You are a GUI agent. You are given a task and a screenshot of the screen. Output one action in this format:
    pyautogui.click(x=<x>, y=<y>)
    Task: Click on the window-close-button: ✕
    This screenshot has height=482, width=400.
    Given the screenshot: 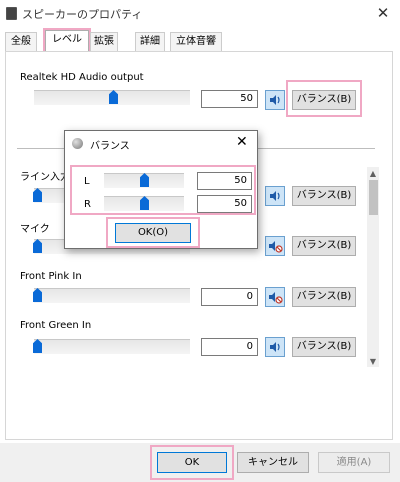 What is the action you would take?
    pyautogui.click(x=383, y=13)
    